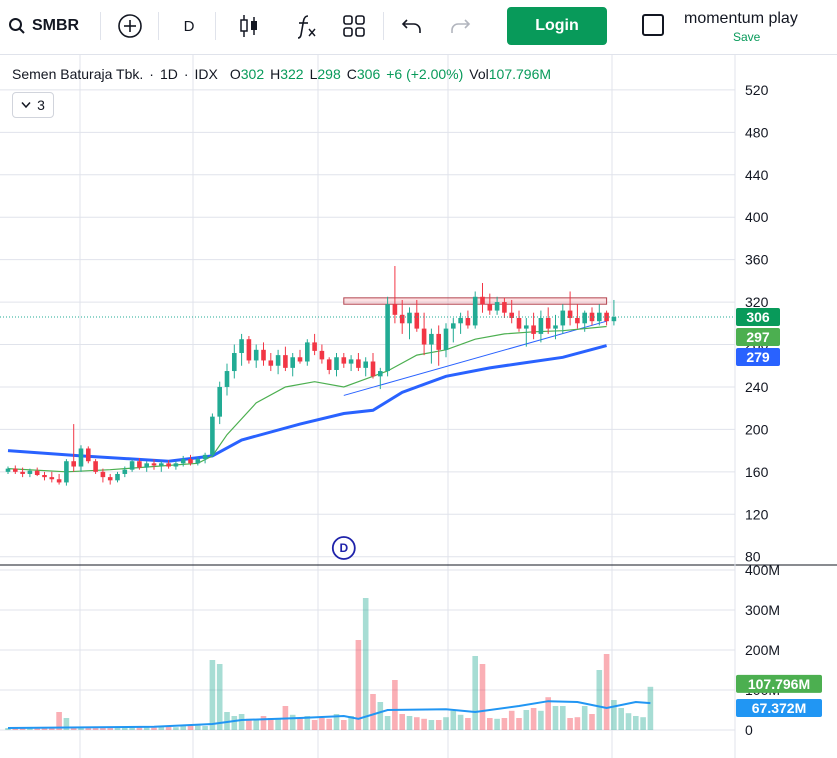 The width and height of the screenshot is (837, 758). Describe the element at coordinates (252, 74) in the screenshot. I see `open-value: 302` at that location.